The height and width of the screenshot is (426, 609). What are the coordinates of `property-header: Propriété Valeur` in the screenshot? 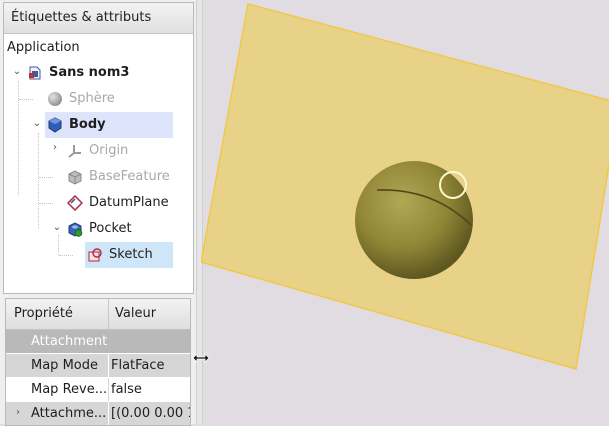 It's located at (98, 314).